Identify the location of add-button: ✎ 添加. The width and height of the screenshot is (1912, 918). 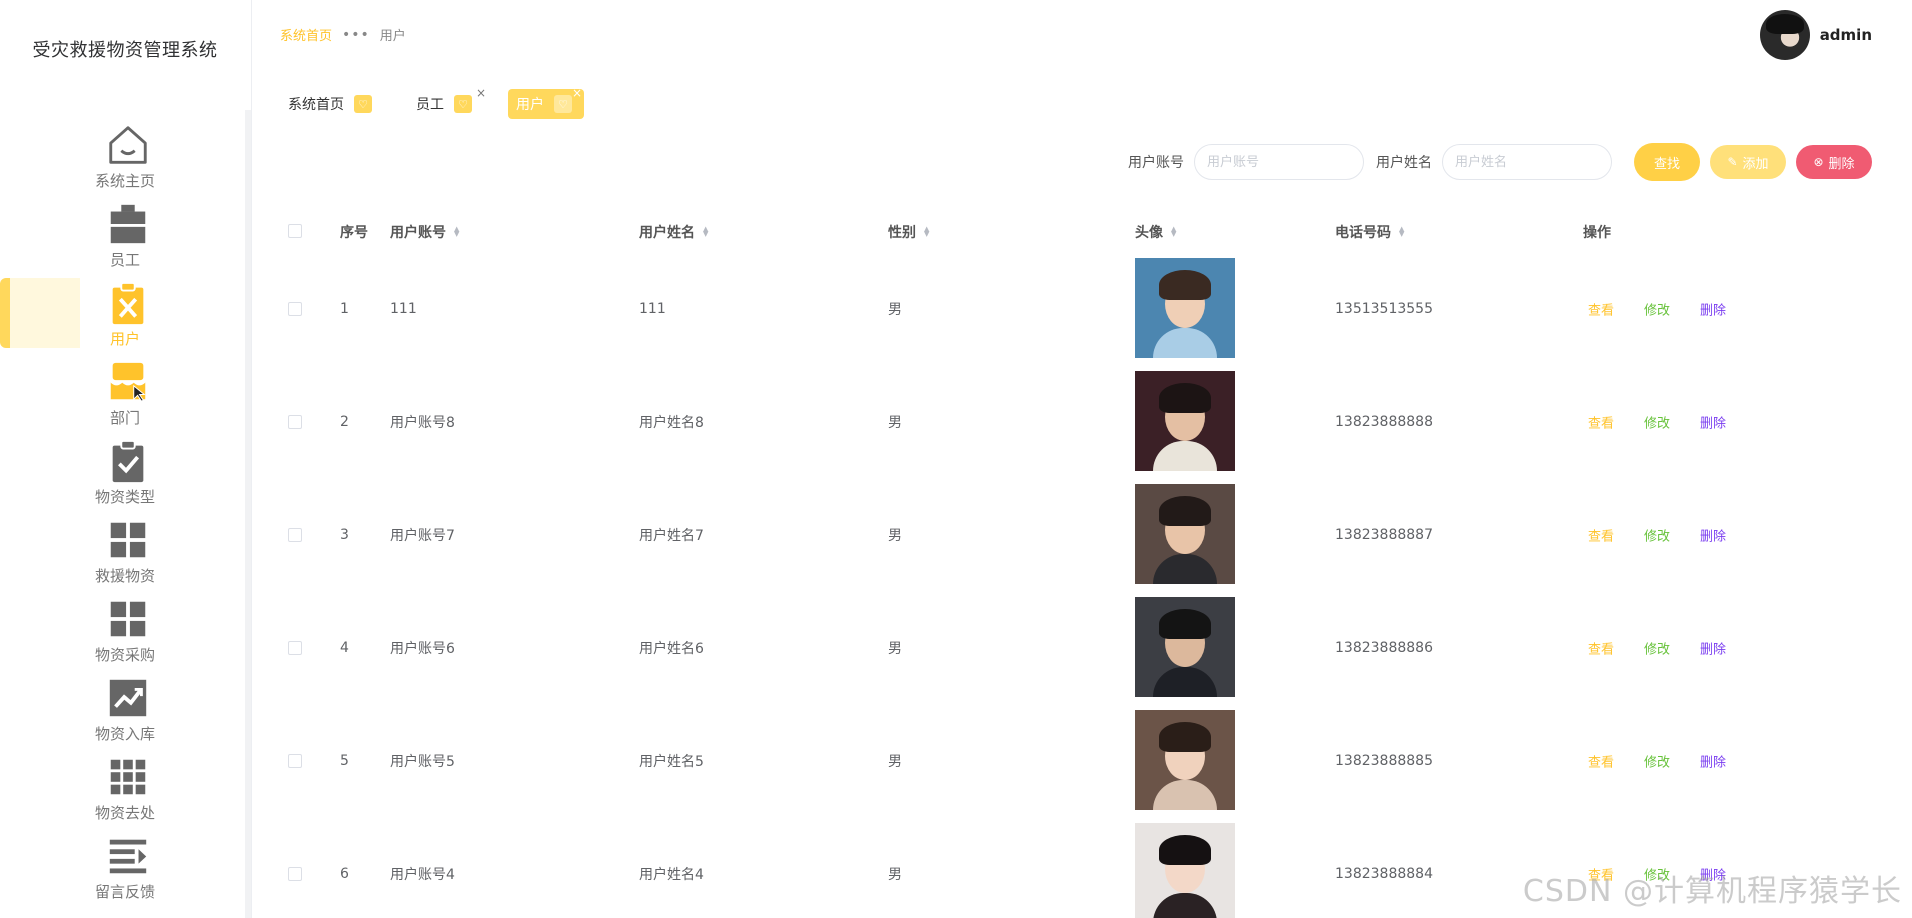
(1748, 162).